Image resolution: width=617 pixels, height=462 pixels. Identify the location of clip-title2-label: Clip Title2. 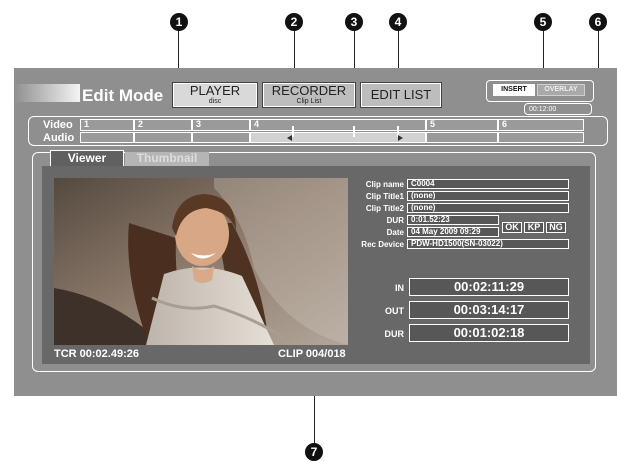
(384, 208).